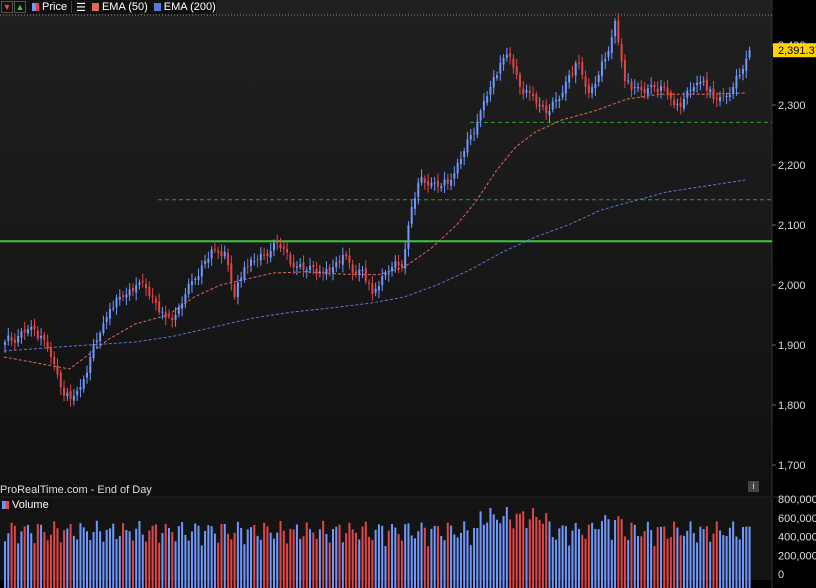 The width and height of the screenshot is (816, 588). What do you see at coordinates (125, 7) in the screenshot?
I see `ema50-legend-label: EMA (50)` at bounding box center [125, 7].